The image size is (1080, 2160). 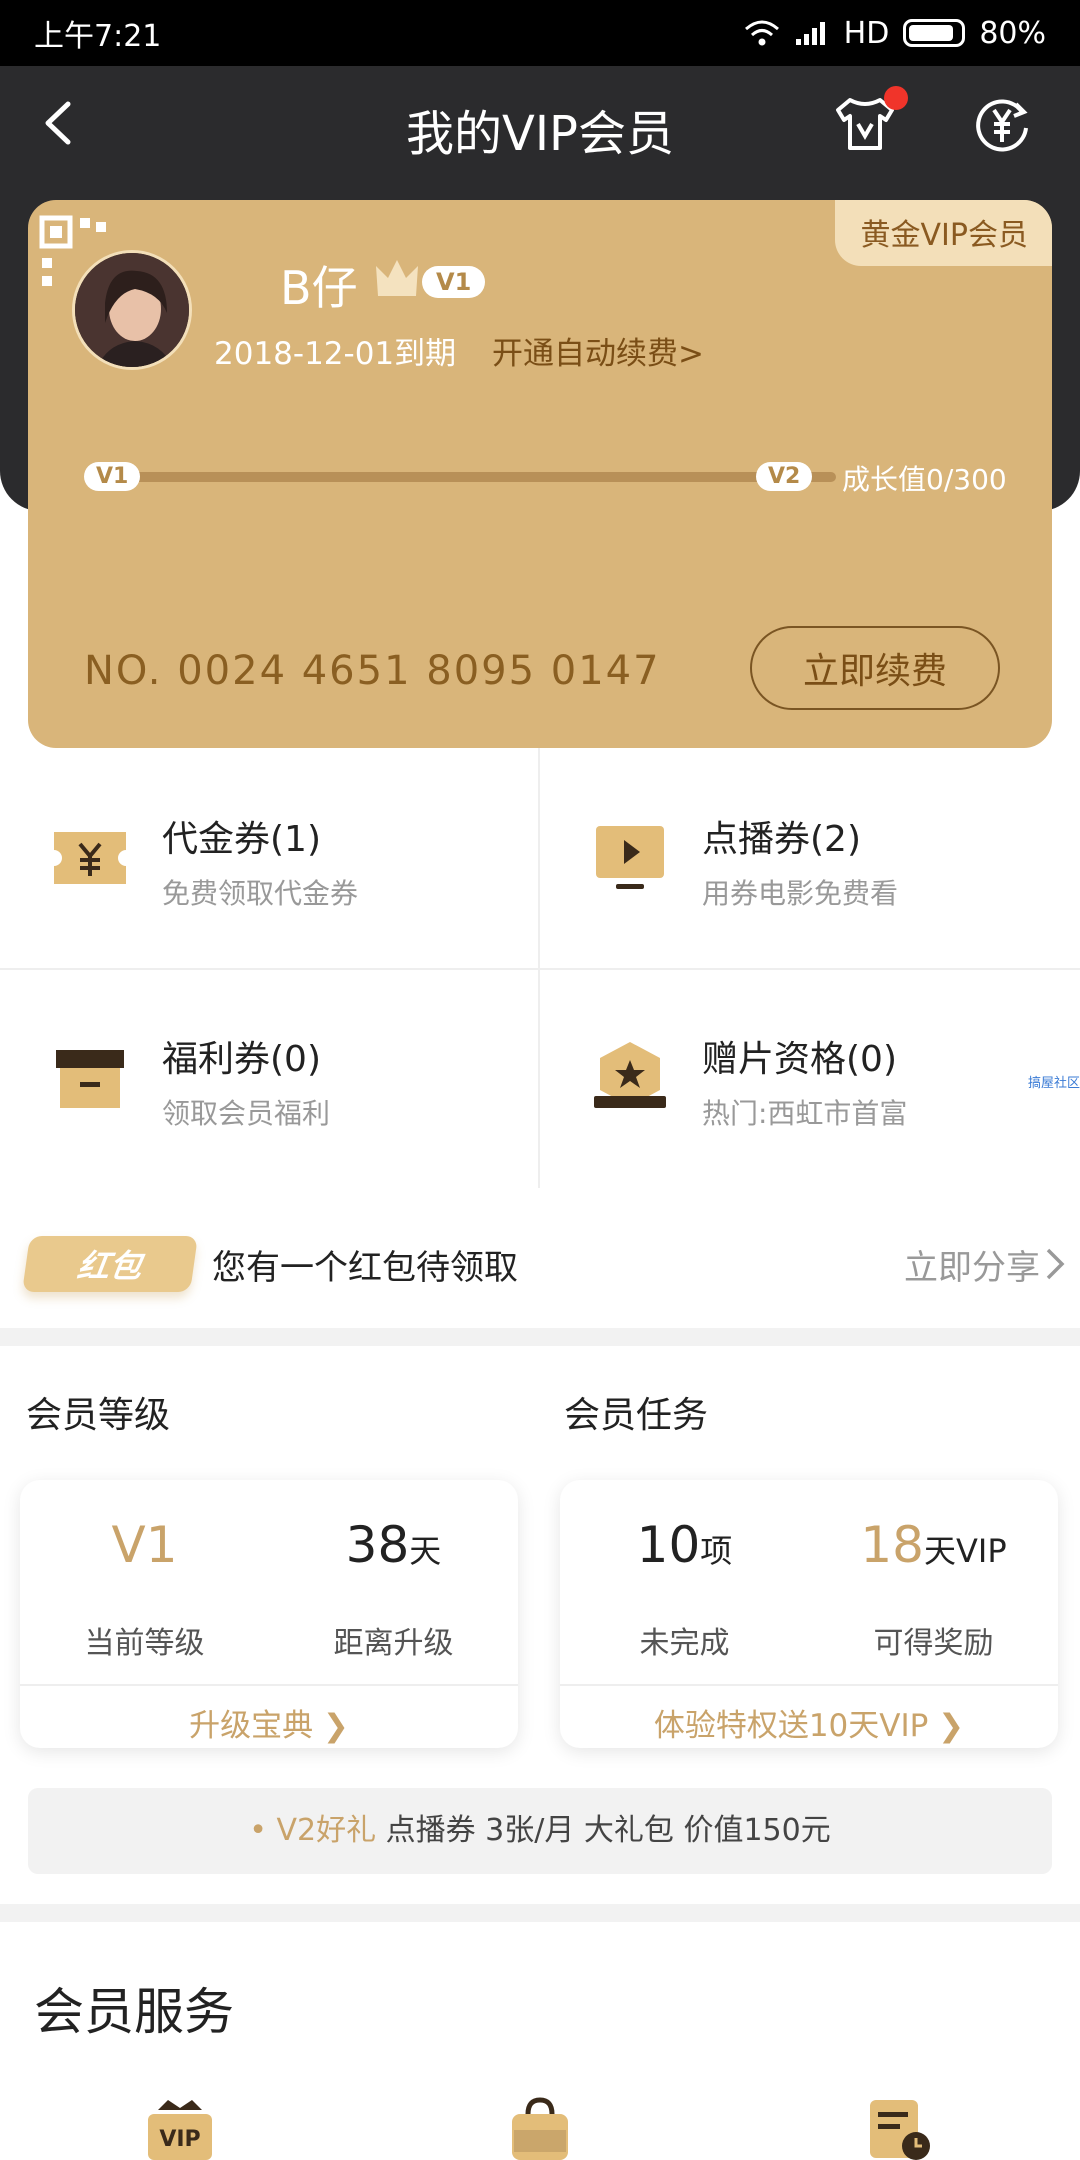 What do you see at coordinates (540, 1260) in the screenshot?
I see `red-packet-row: 红包 您有一个红包待领取 立即分享` at bounding box center [540, 1260].